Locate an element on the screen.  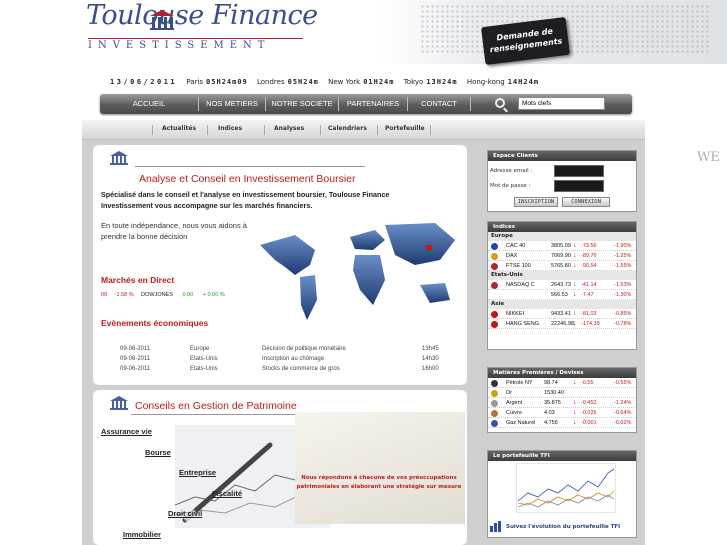
password-field is located at coordinates (579, 186).